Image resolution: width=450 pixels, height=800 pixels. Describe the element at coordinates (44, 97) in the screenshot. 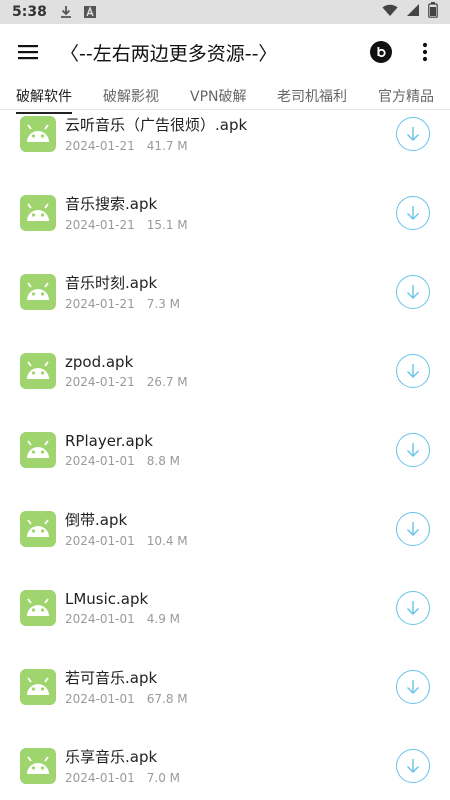

I see `tab-cracked-software: 破解软件` at that location.